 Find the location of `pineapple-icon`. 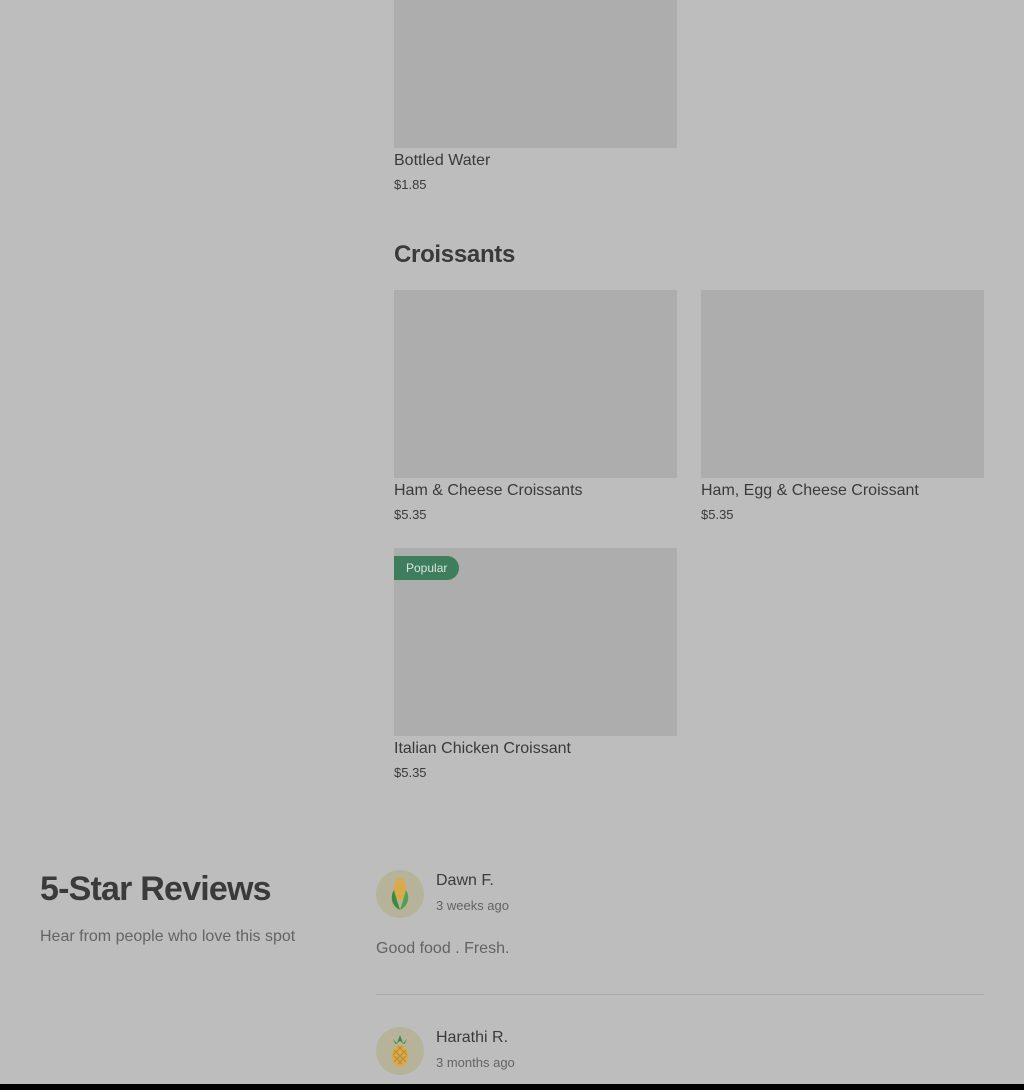

pineapple-icon is located at coordinates (400, 1051).